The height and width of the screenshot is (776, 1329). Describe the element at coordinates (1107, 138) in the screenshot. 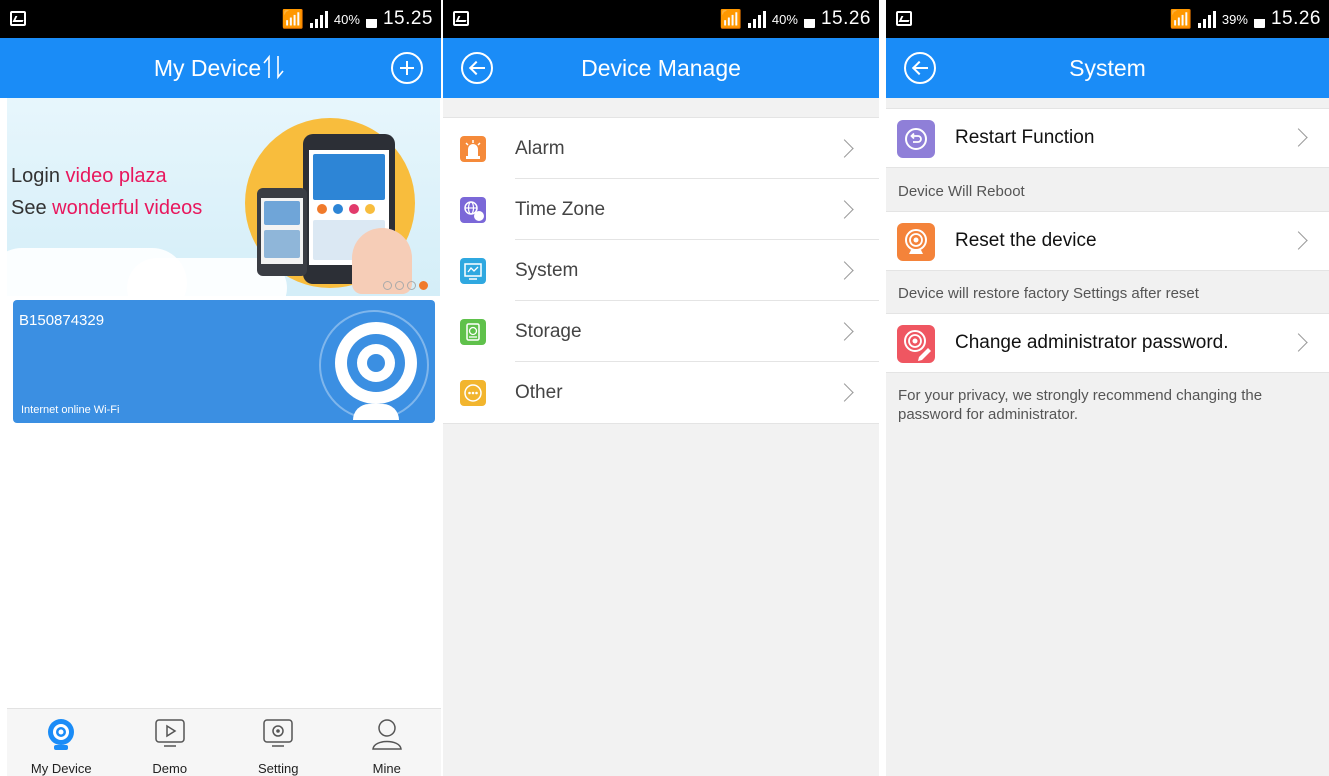

I see `restart-function-item: Restart Function` at that location.